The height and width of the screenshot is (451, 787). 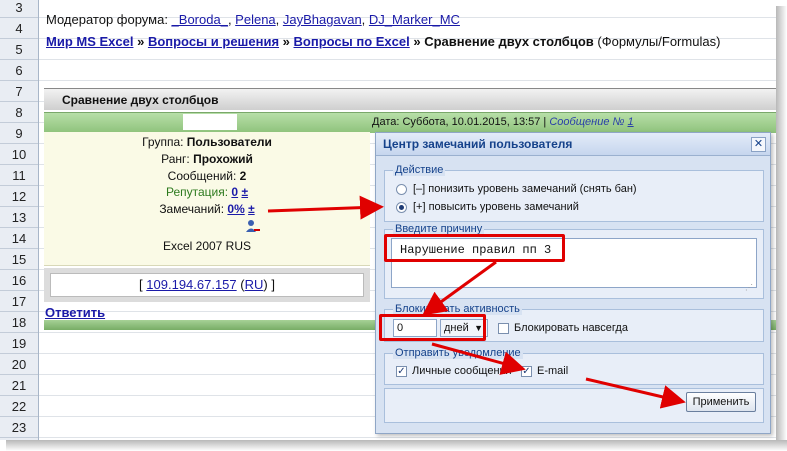 What do you see at coordinates (478, 358) in the screenshot?
I see `arrow-to-email` at bounding box center [478, 358].